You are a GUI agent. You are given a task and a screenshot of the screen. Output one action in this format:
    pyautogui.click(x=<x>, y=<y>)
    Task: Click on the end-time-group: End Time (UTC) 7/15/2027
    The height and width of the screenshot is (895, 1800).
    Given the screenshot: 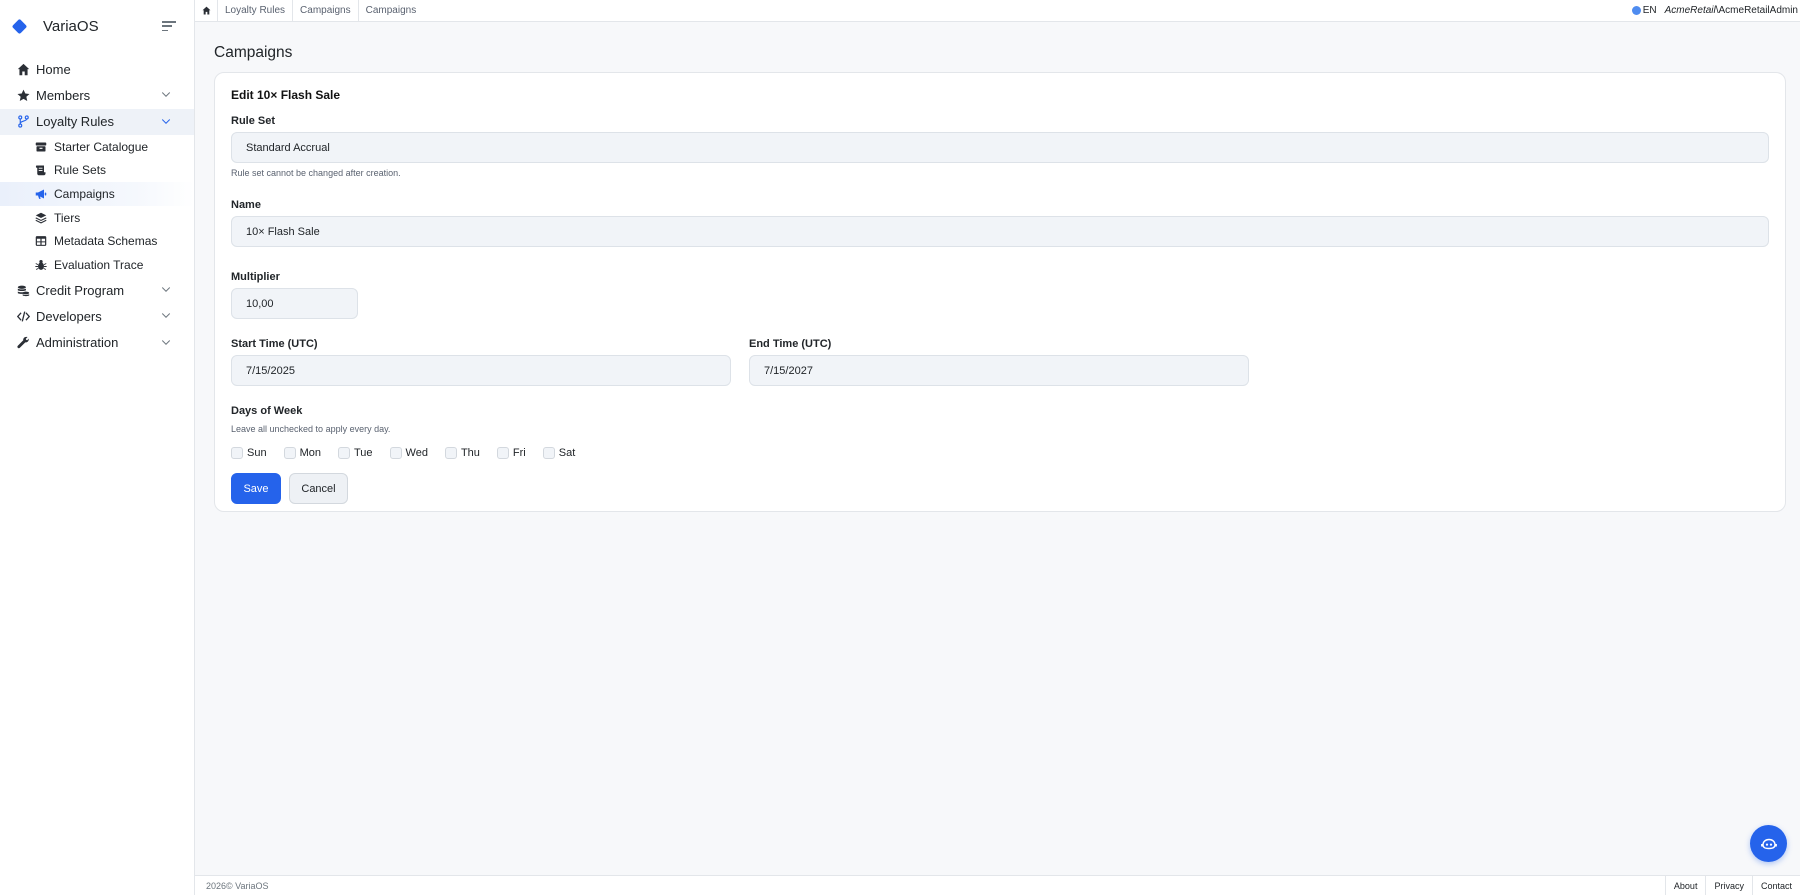 What is the action you would take?
    pyautogui.click(x=999, y=352)
    